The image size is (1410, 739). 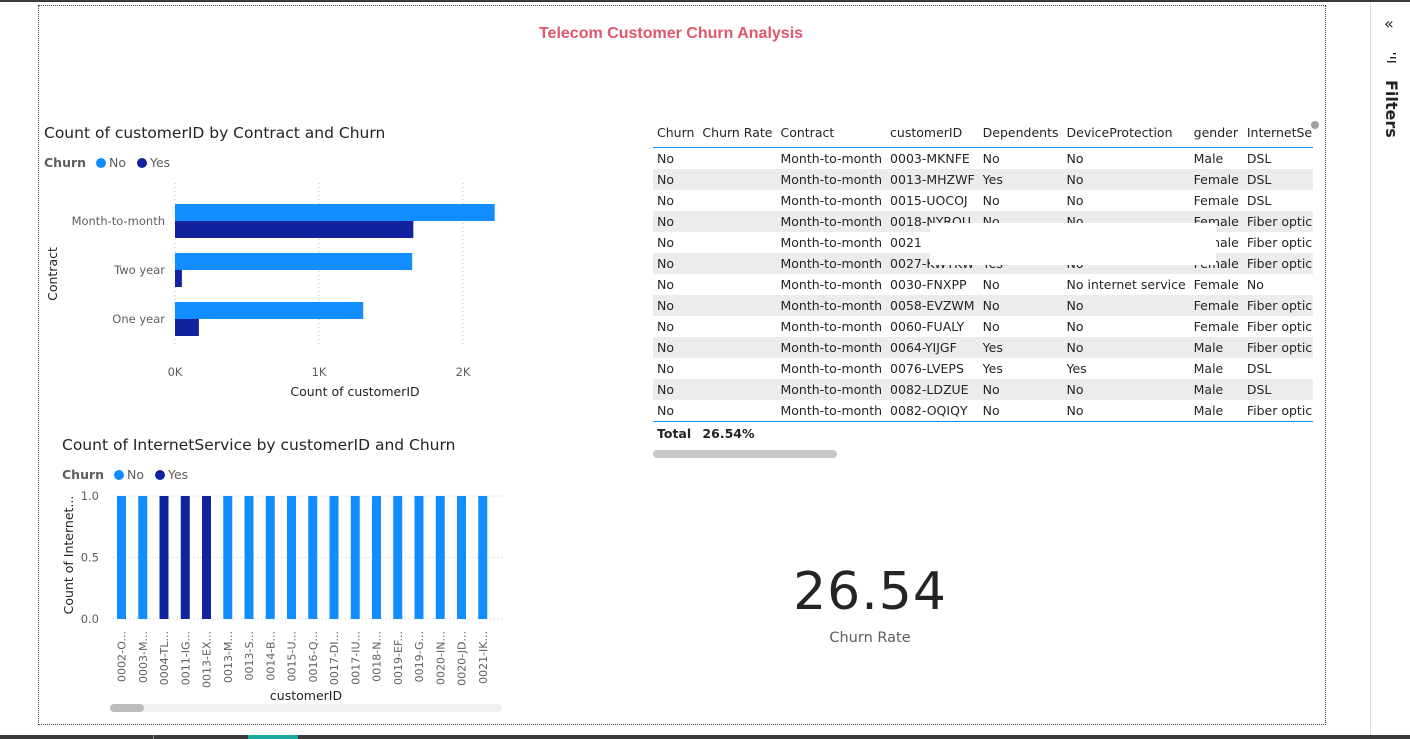 I want to click on column-header: Churn Rate, so click(x=737, y=133).